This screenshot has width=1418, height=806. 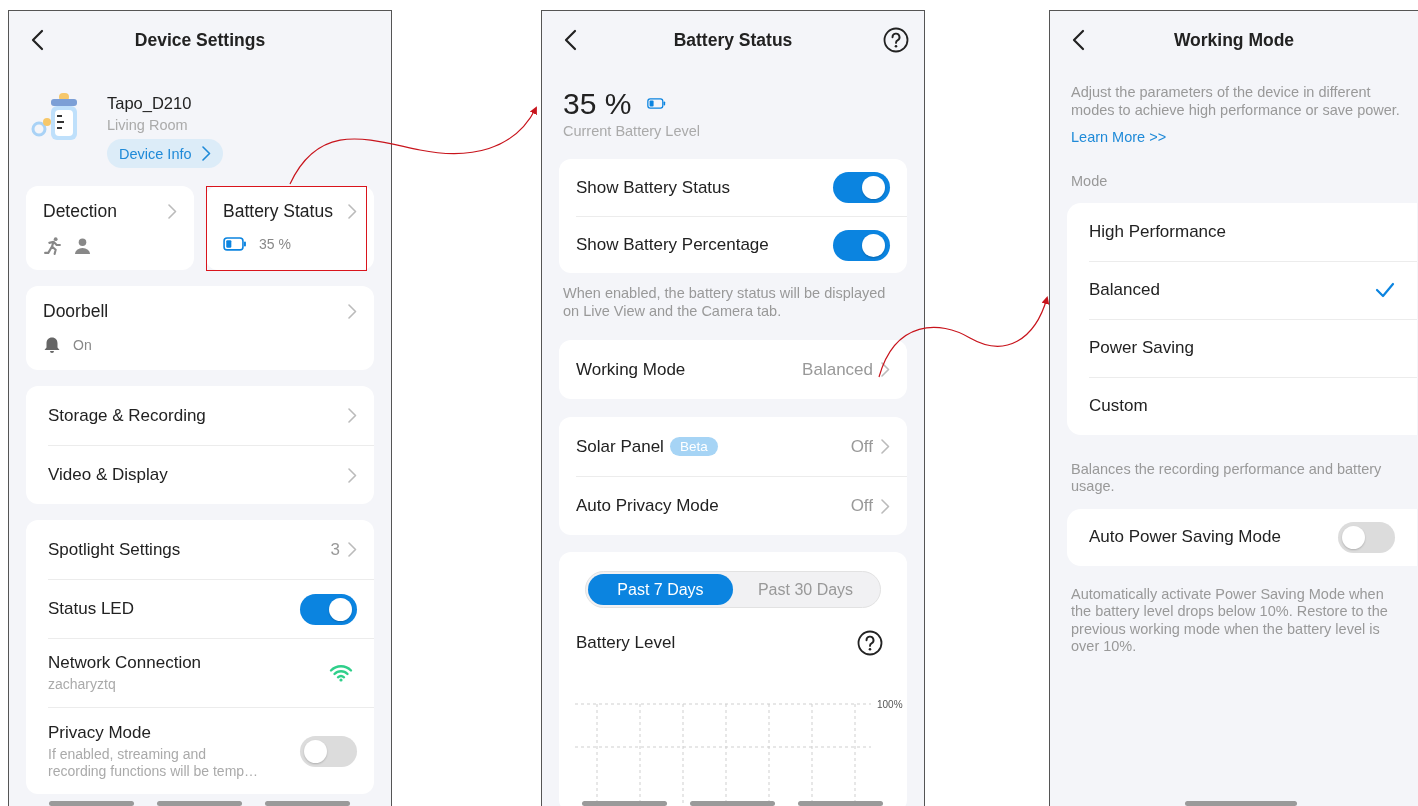 What do you see at coordinates (110, 228) in the screenshot?
I see `detection-card: Detection` at bounding box center [110, 228].